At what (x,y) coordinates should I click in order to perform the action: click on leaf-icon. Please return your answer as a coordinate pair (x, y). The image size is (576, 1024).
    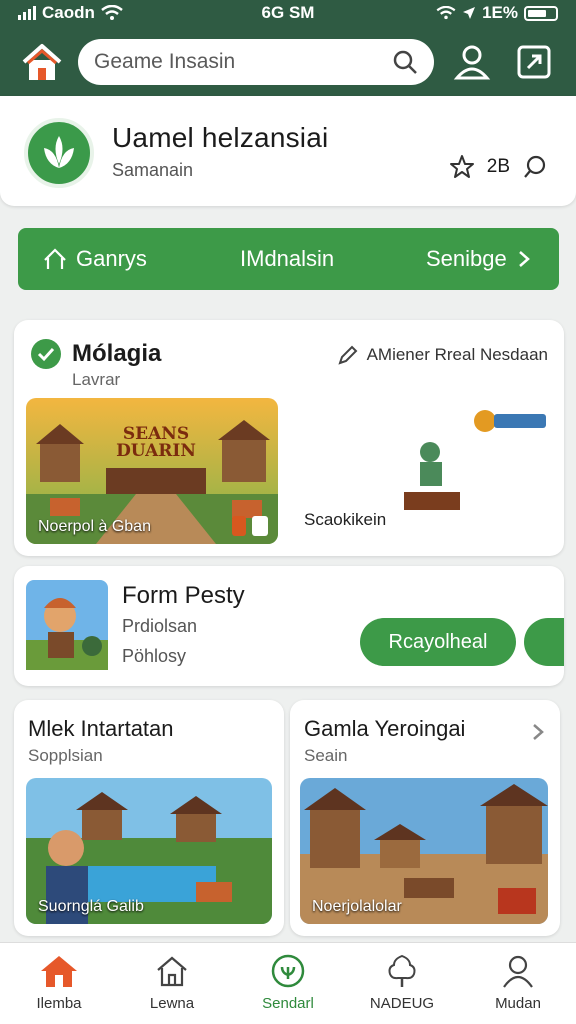
    Looking at the image, I should click on (59, 152).